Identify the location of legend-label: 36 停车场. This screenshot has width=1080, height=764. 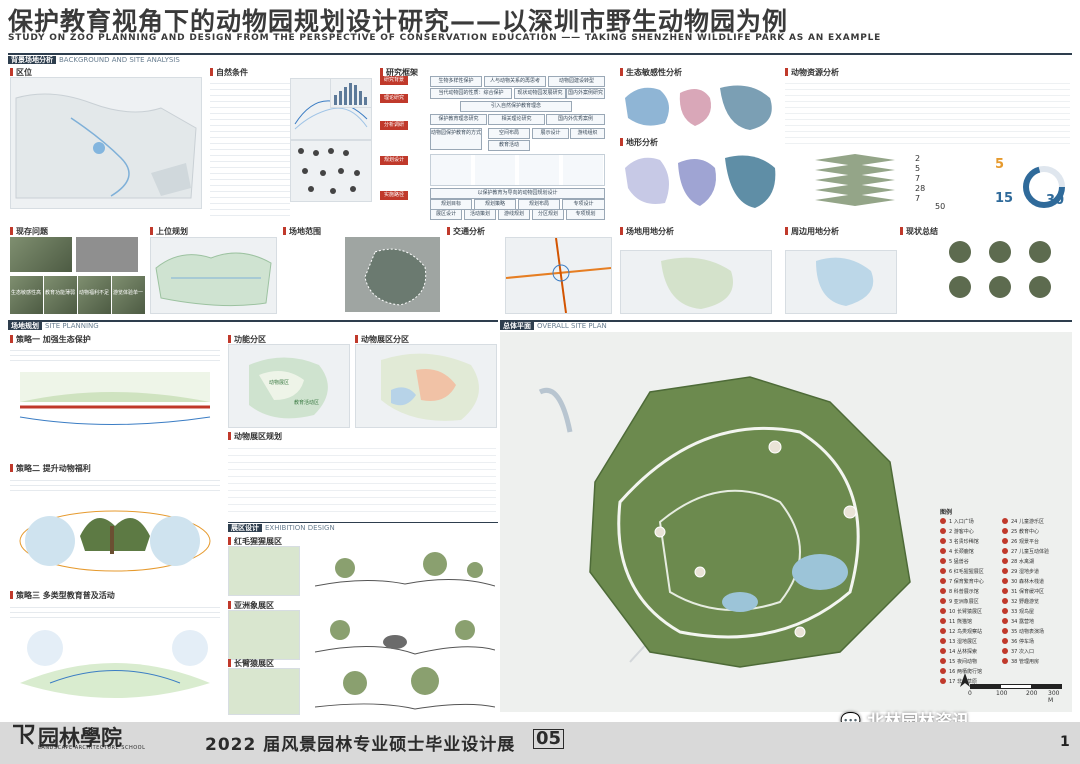
(1022, 642).